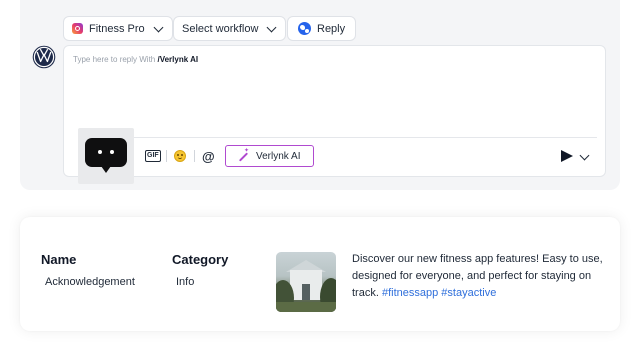 The width and height of the screenshot is (640, 356). I want to click on reply-mode-button: Reply, so click(322, 28).